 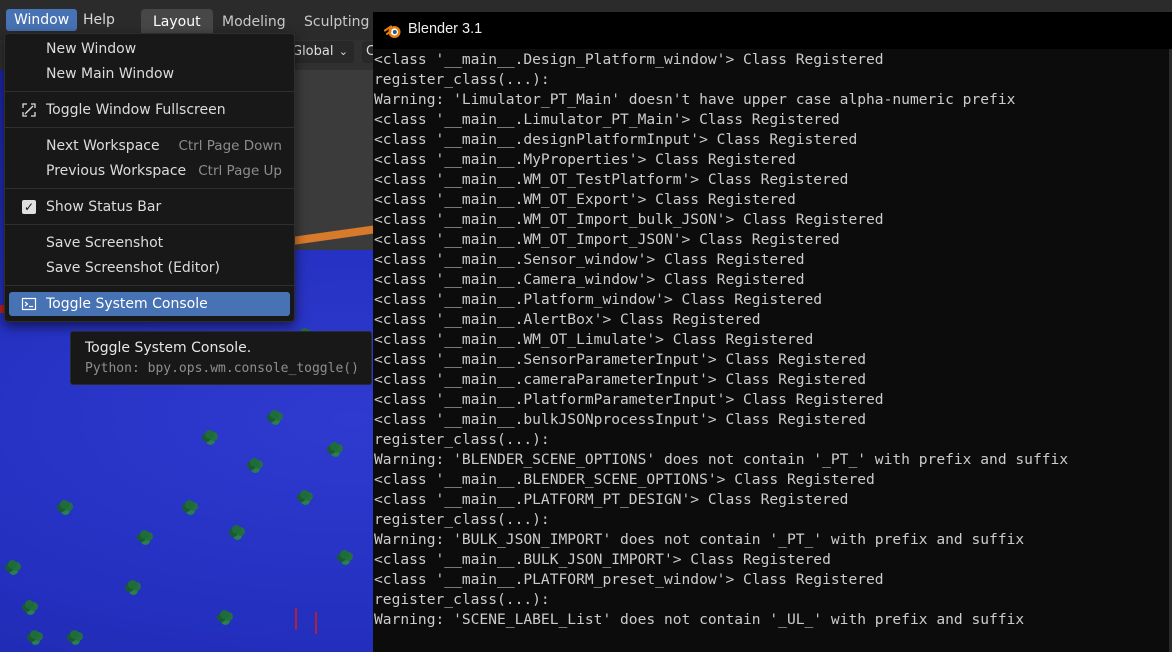 I want to click on transform-orientation-dropdown: Global ⌄, so click(x=320, y=52).